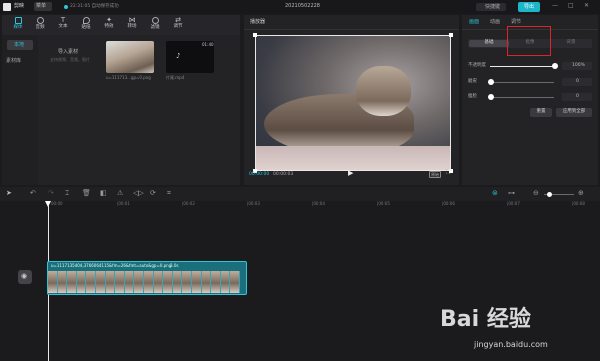 This screenshot has width=600, height=361. Describe the element at coordinates (190, 57) in the screenshot. I see `media-thumbnail-ending: ♪ 01:40` at that location.